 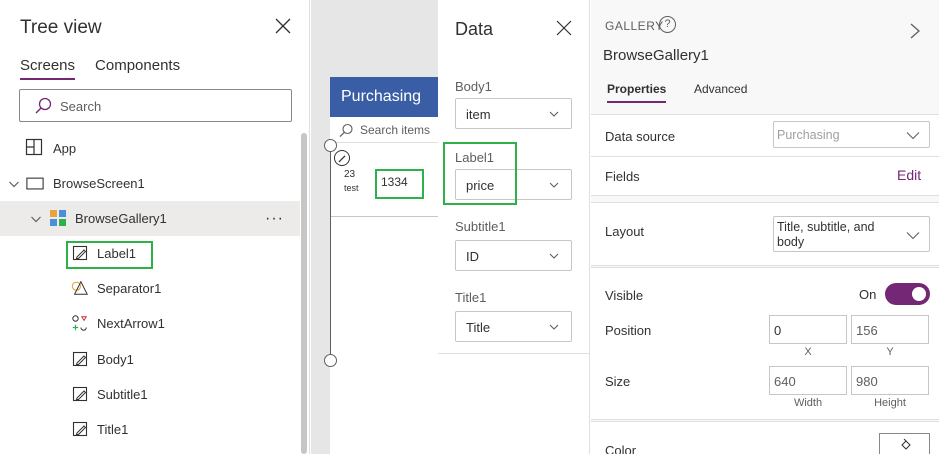 What do you see at coordinates (785, 381) in the screenshot?
I see `width-value: 640` at bounding box center [785, 381].